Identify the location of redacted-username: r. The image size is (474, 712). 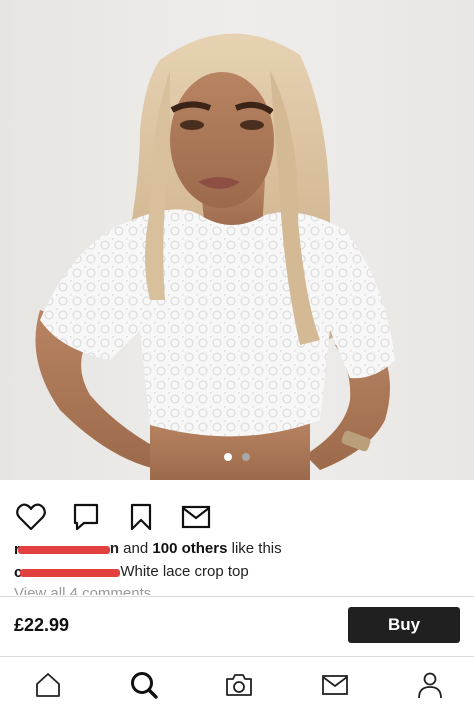
(62, 549).